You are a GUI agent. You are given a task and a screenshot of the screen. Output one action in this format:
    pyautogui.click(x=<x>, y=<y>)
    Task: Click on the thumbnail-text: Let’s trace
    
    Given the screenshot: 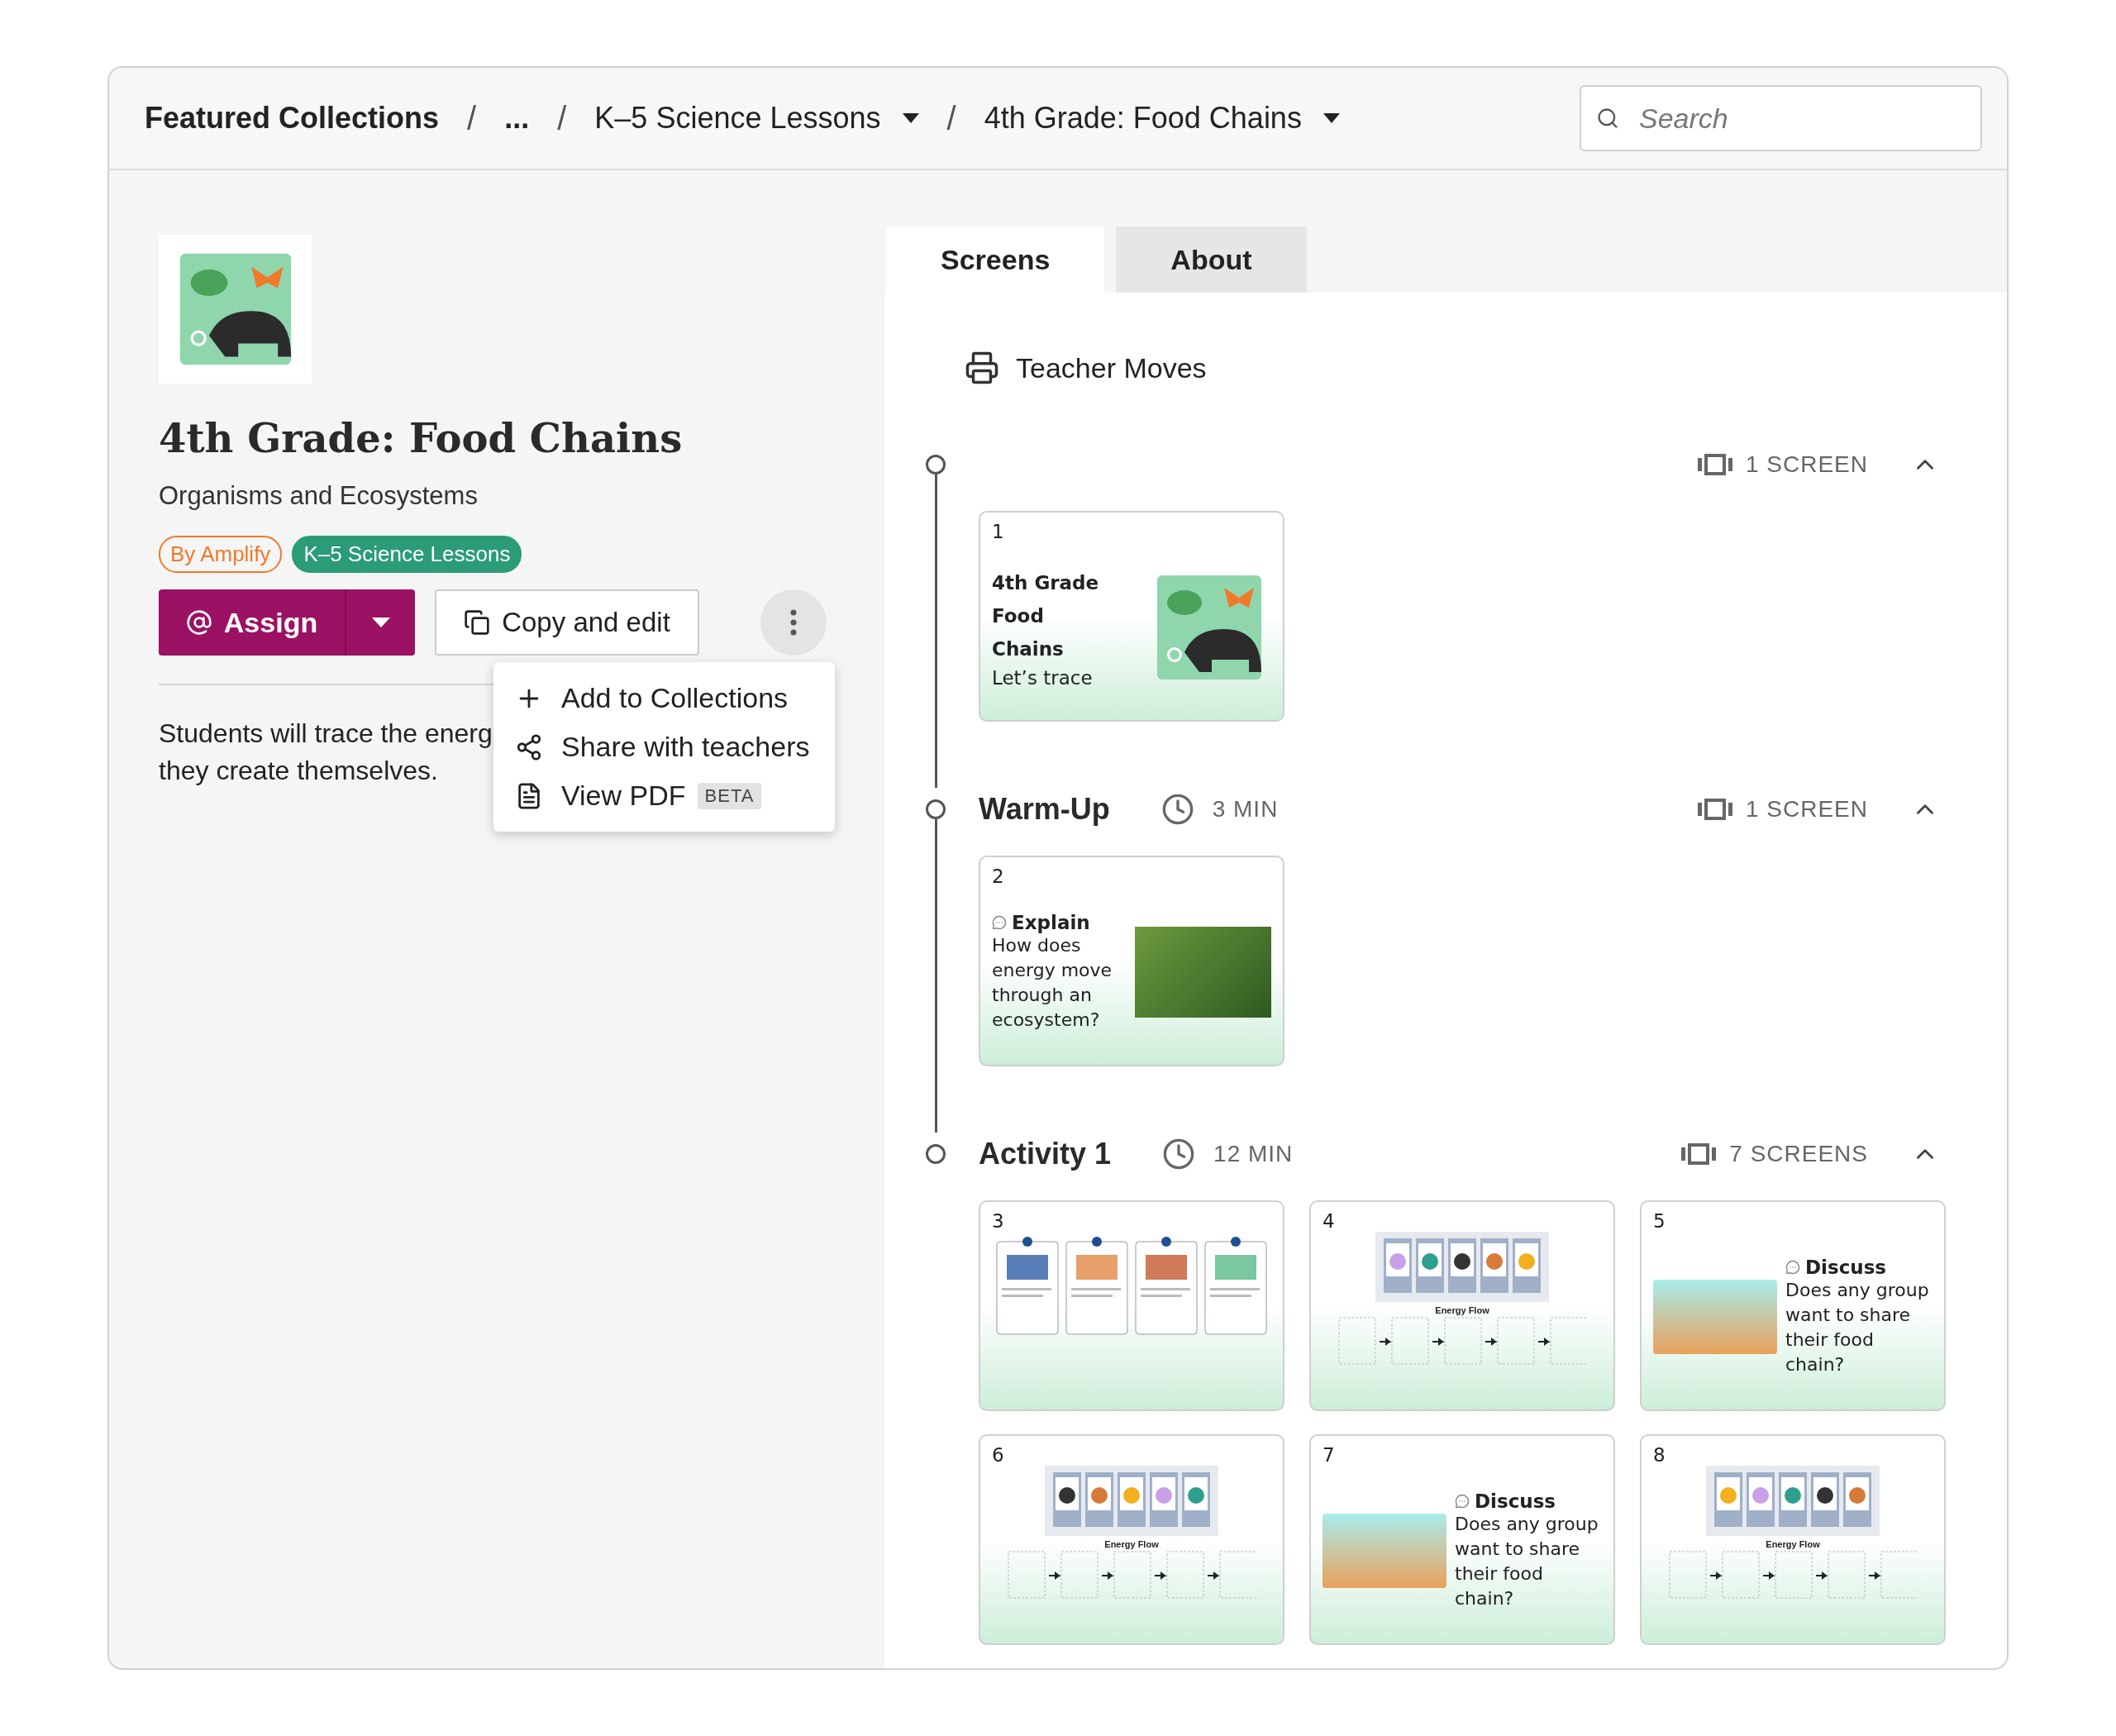 What is the action you would take?
    pyautogui.click(x=1043, y=677)
    